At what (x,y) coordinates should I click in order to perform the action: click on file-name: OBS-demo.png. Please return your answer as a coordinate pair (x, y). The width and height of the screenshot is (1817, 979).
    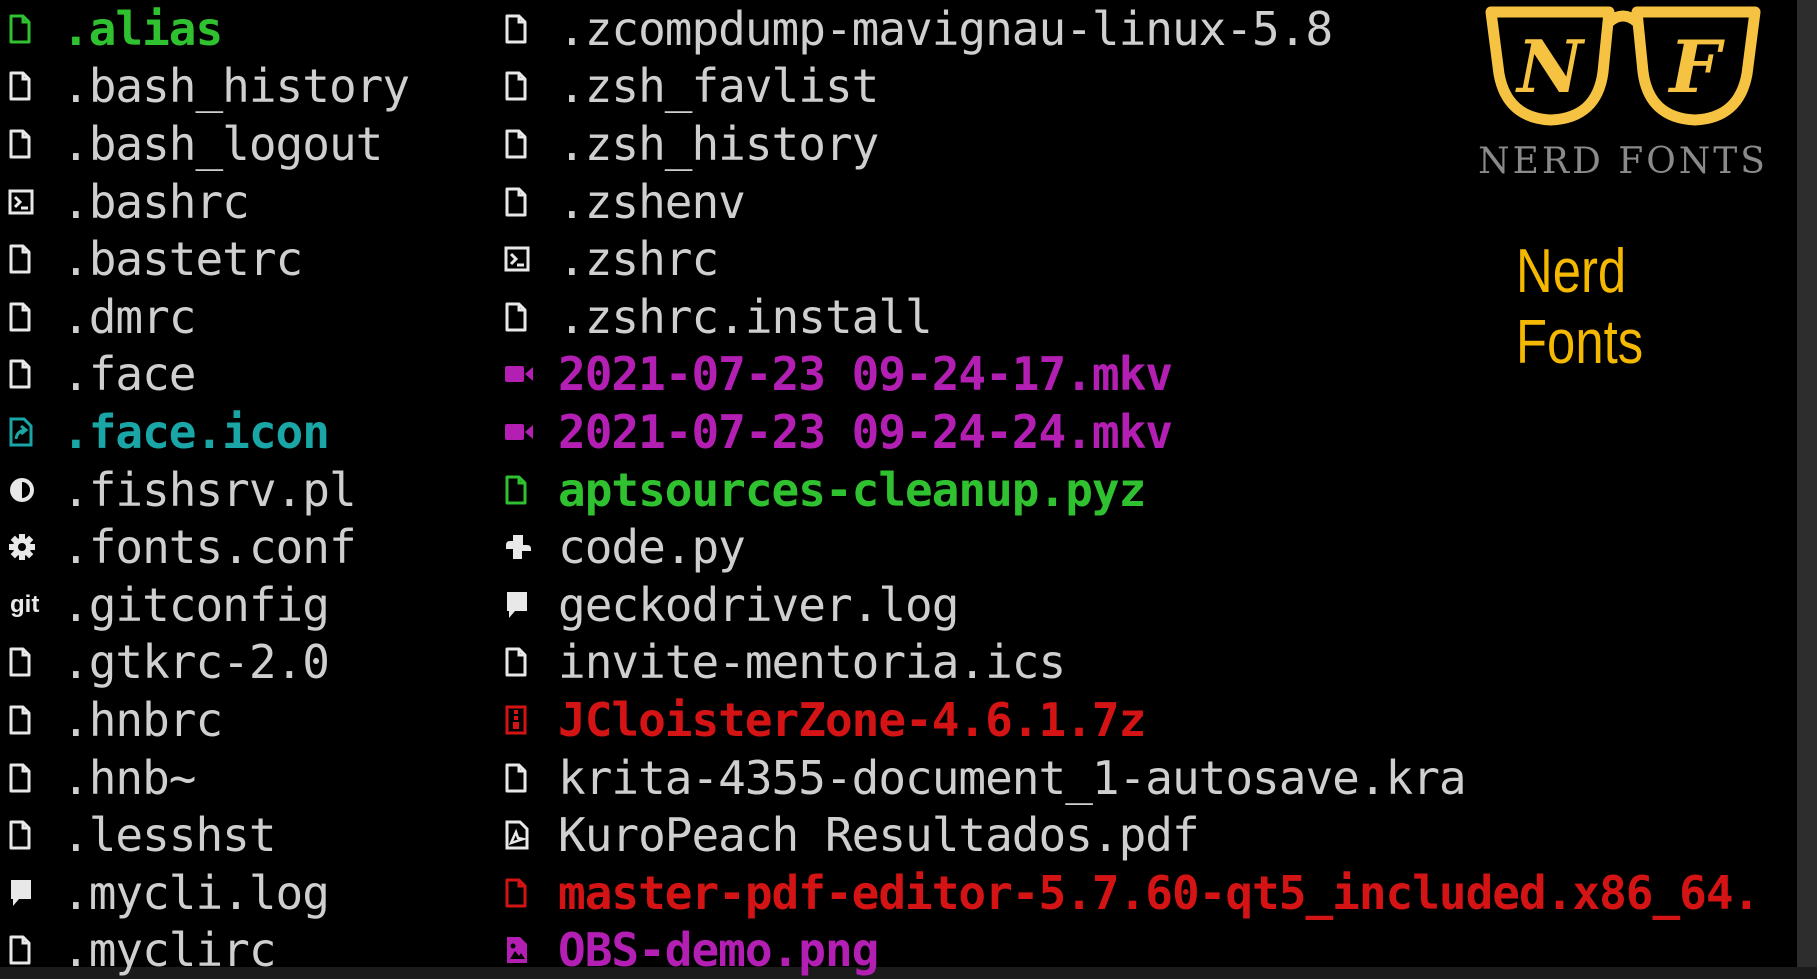
    Looking at the image, I should click on (718, 950).